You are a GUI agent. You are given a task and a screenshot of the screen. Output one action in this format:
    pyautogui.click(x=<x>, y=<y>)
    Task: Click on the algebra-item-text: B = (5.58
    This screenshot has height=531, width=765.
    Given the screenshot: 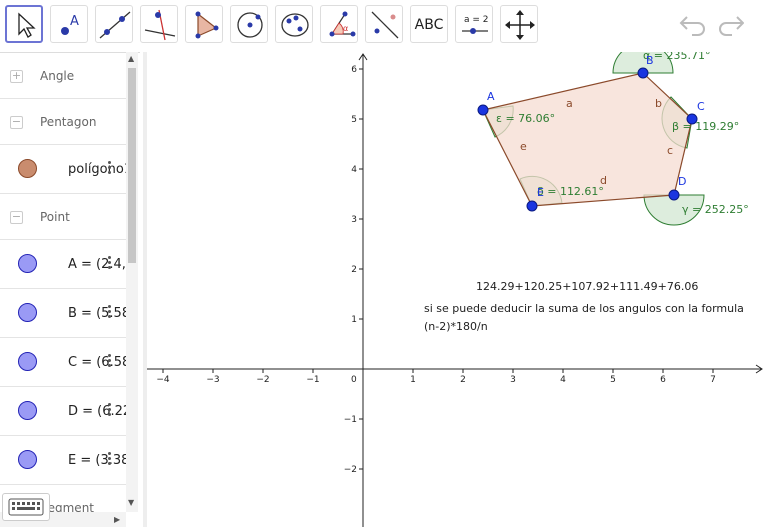 What is the action you would take?
    pyautogui.click(x=97, y=313)
    